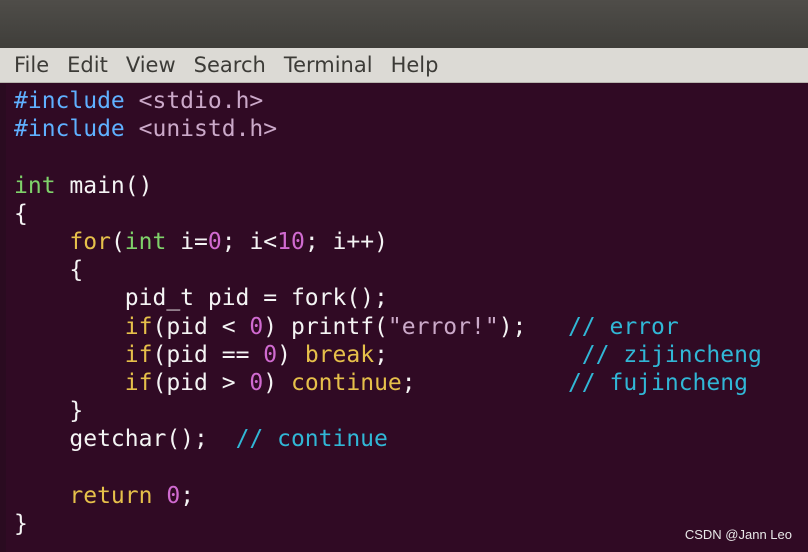 The width and height of the screenshot is (808, 552). Describe the element at coordinates (291, 241) in the screenshot. I see `code-token: 10` at that location.